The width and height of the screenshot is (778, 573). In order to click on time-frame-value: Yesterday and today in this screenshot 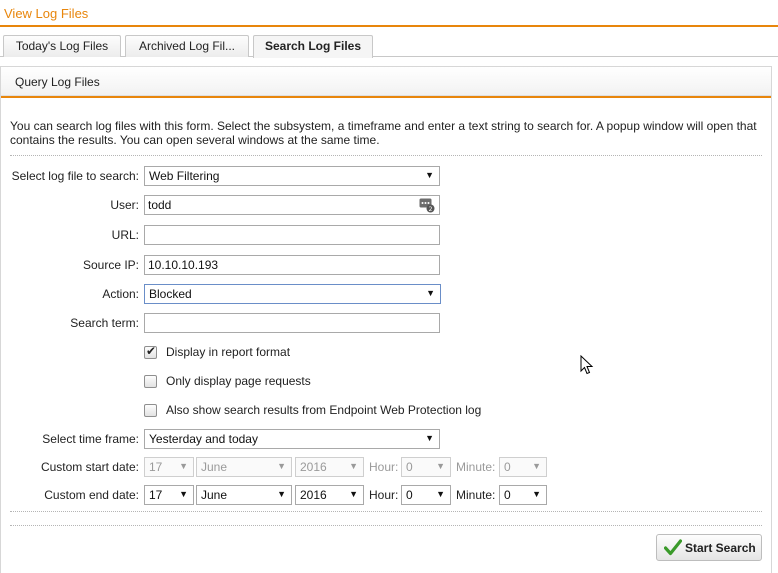, I will do `click(203, 439)`.